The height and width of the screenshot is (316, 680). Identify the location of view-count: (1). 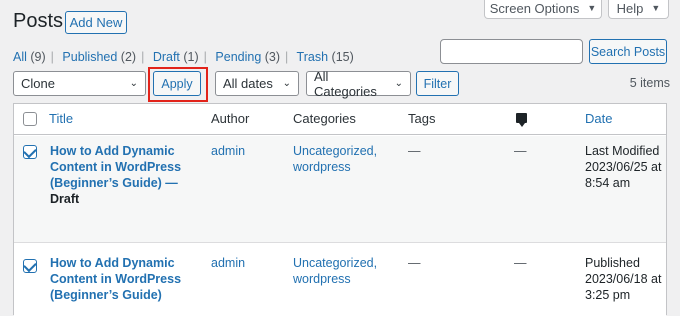
(191, 57).